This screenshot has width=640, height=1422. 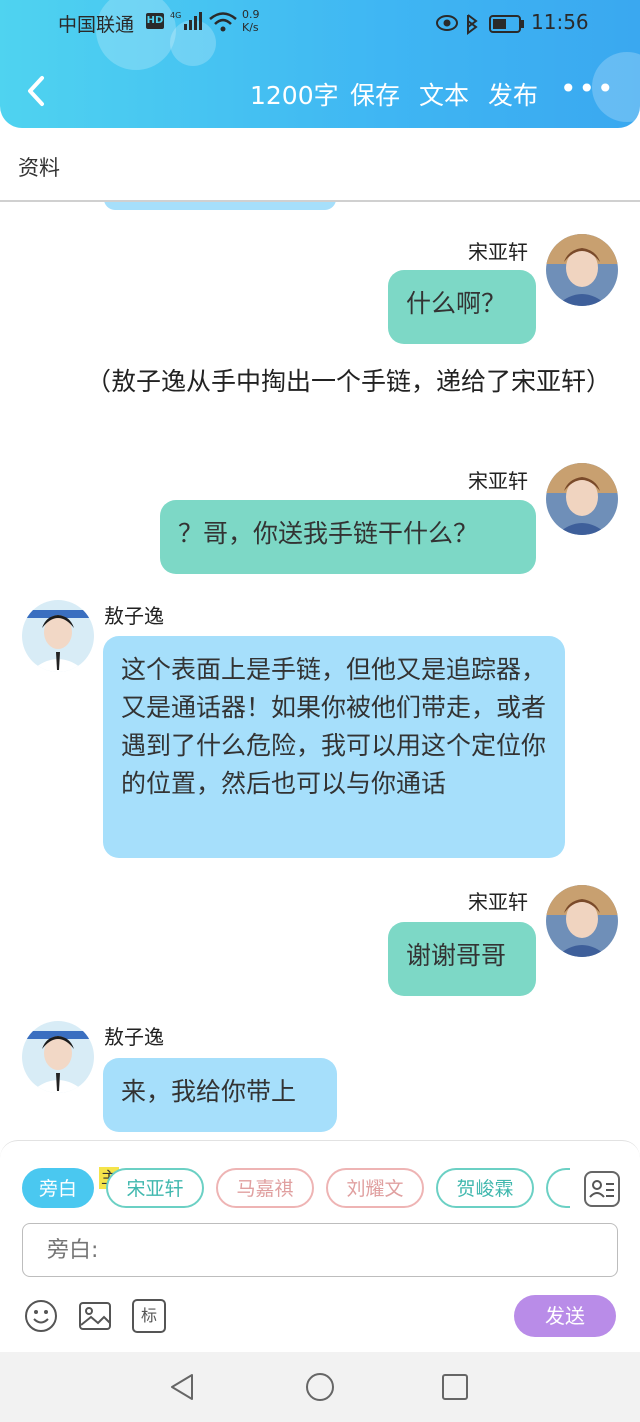 What do you see at coordinates (220, 206) in the screenshot?
I see `previous-message-bubble` at bounding box center [220, 206].